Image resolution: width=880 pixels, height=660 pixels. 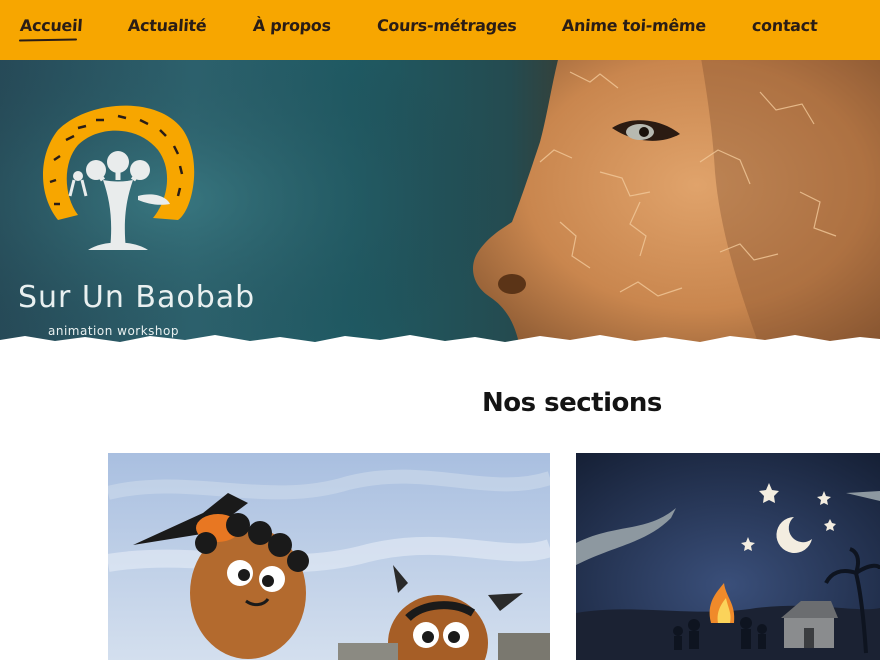 I want to click on nav-item-a-propos: À propos, so click(x=291, y=25).